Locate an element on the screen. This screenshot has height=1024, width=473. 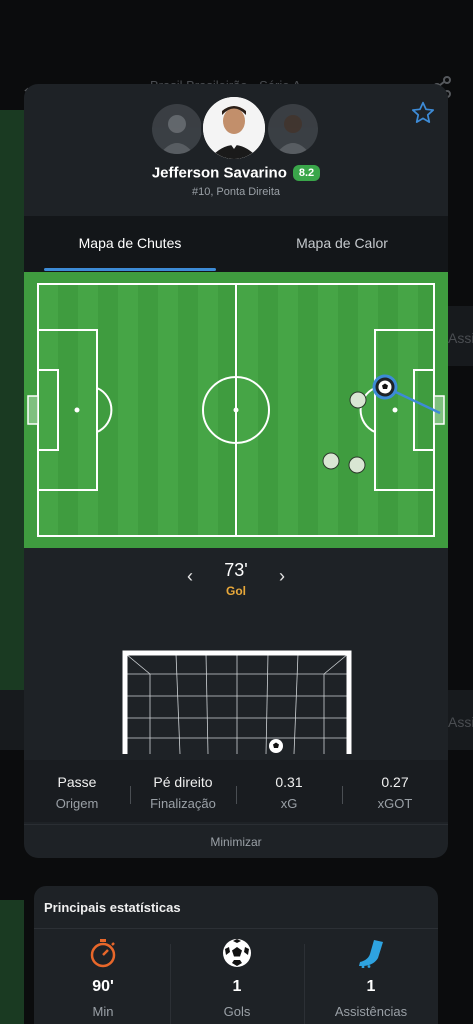
football-icon is located at coordinates (237, 953).